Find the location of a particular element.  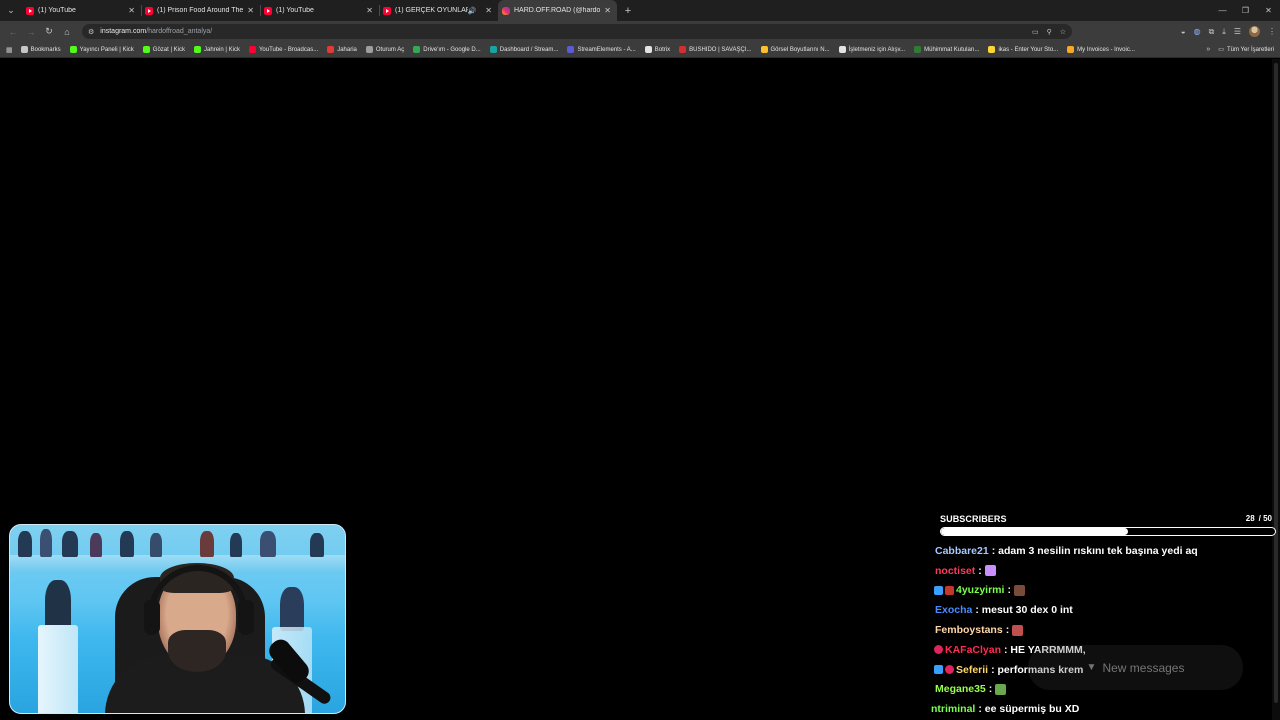

chat-username: Cabbare21 is located at coordinates (962, 551).